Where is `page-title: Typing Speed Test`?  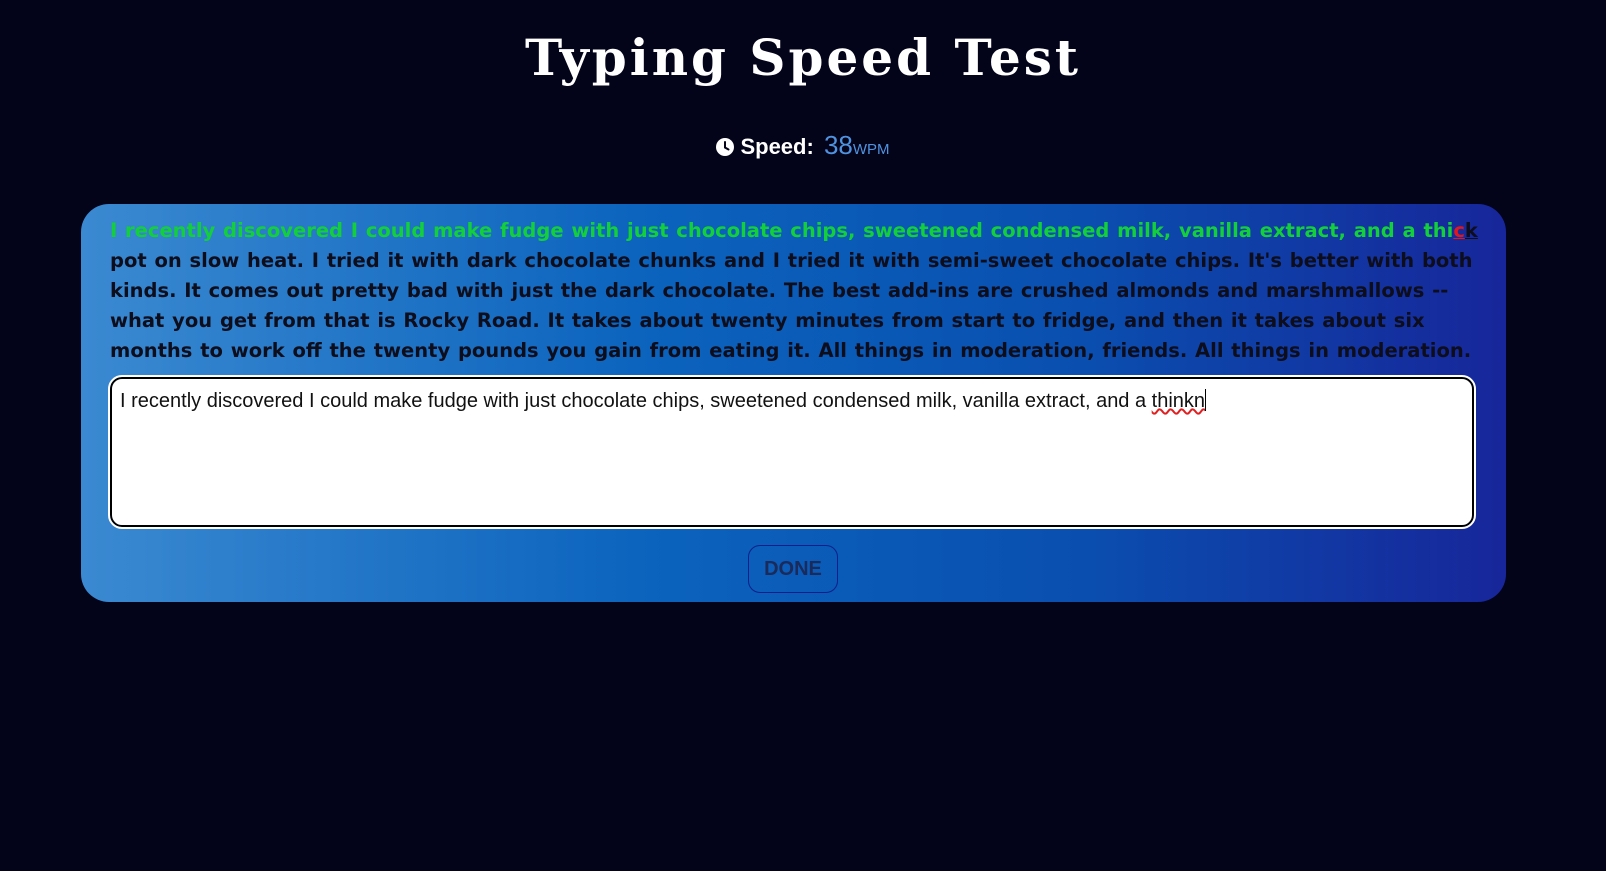 page-title: Typing Speed Test is located at coordinates (803, 57).